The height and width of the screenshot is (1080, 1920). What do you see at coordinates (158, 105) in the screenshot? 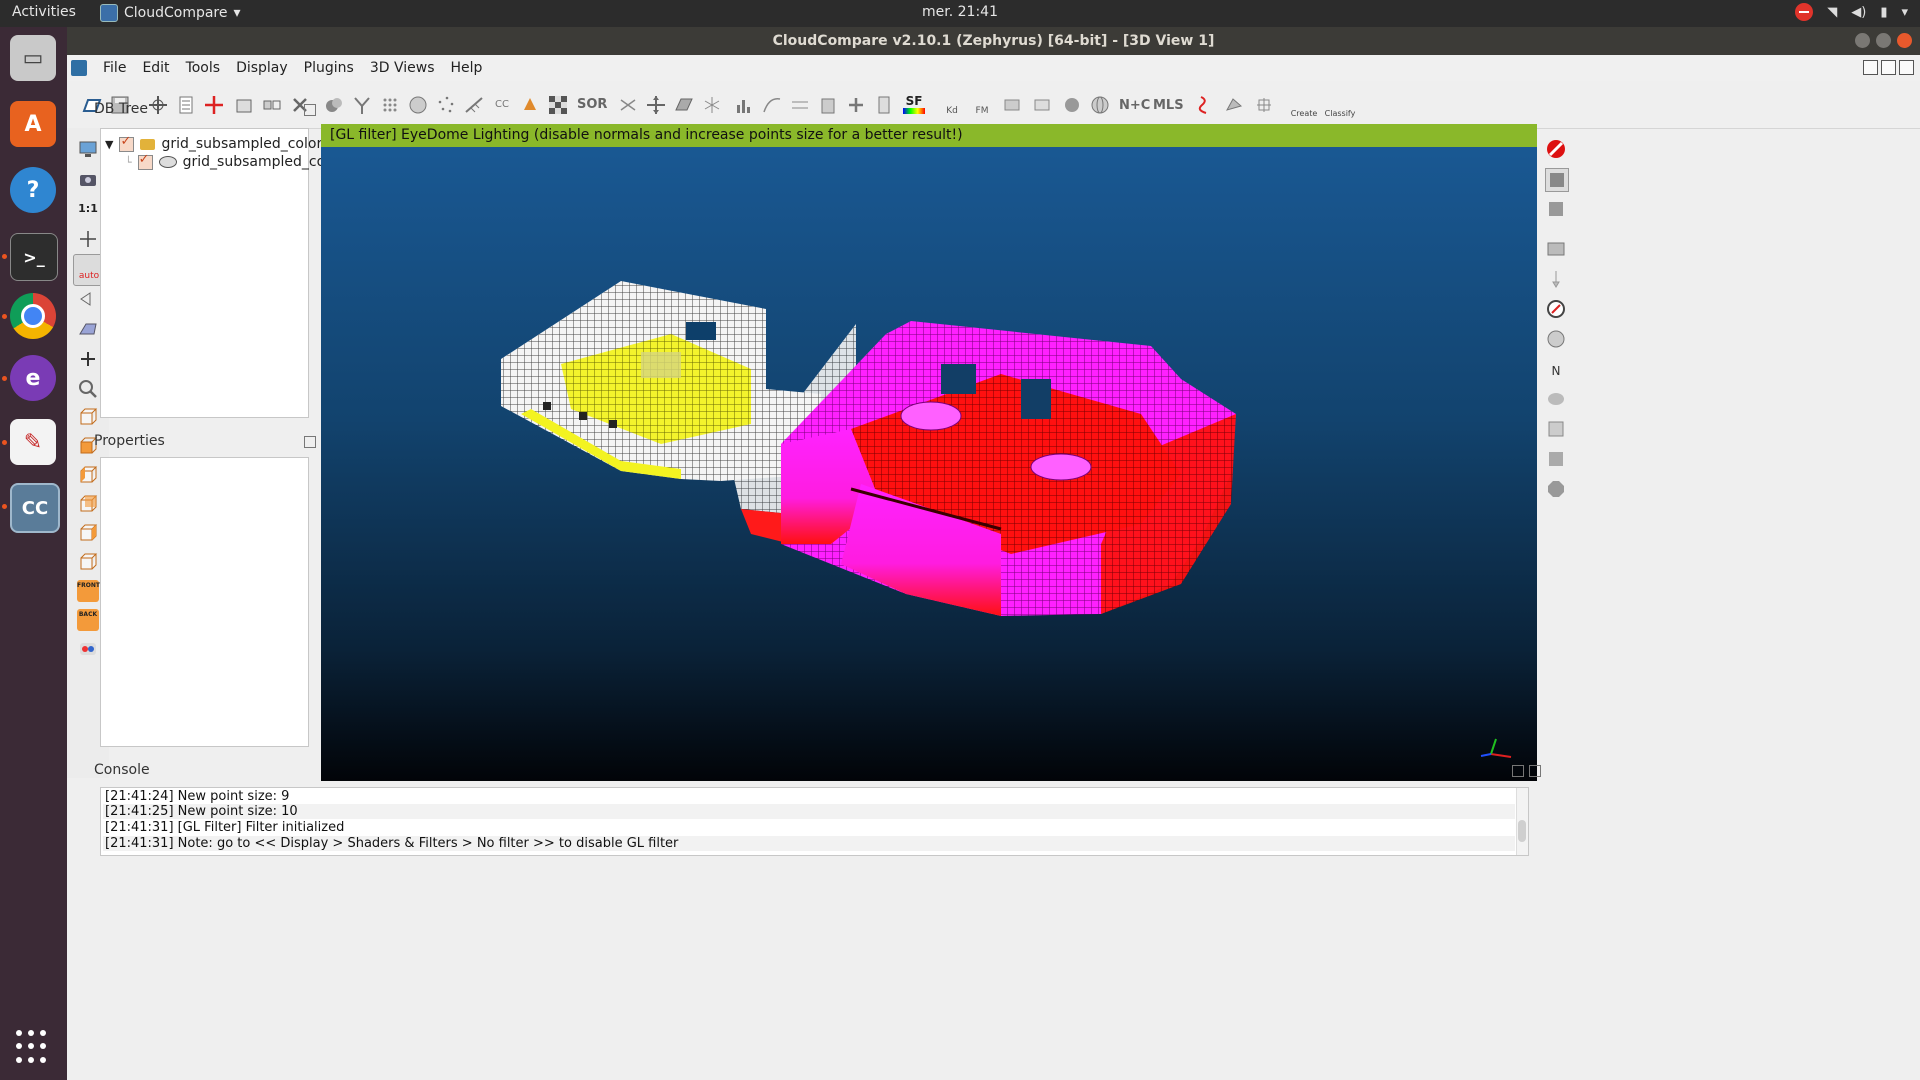
I see `translate-rotate-icon` at bounding box center [158, 105].